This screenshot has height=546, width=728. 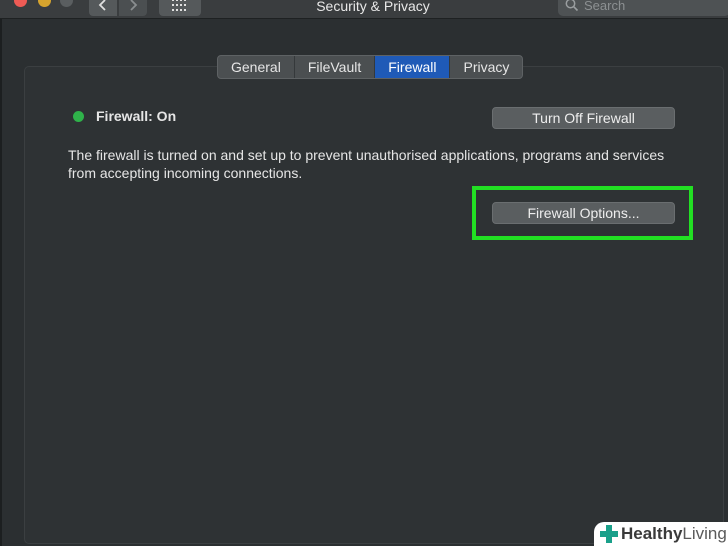 I want to click on chevron-left-icon, so click(x=102, y=5).